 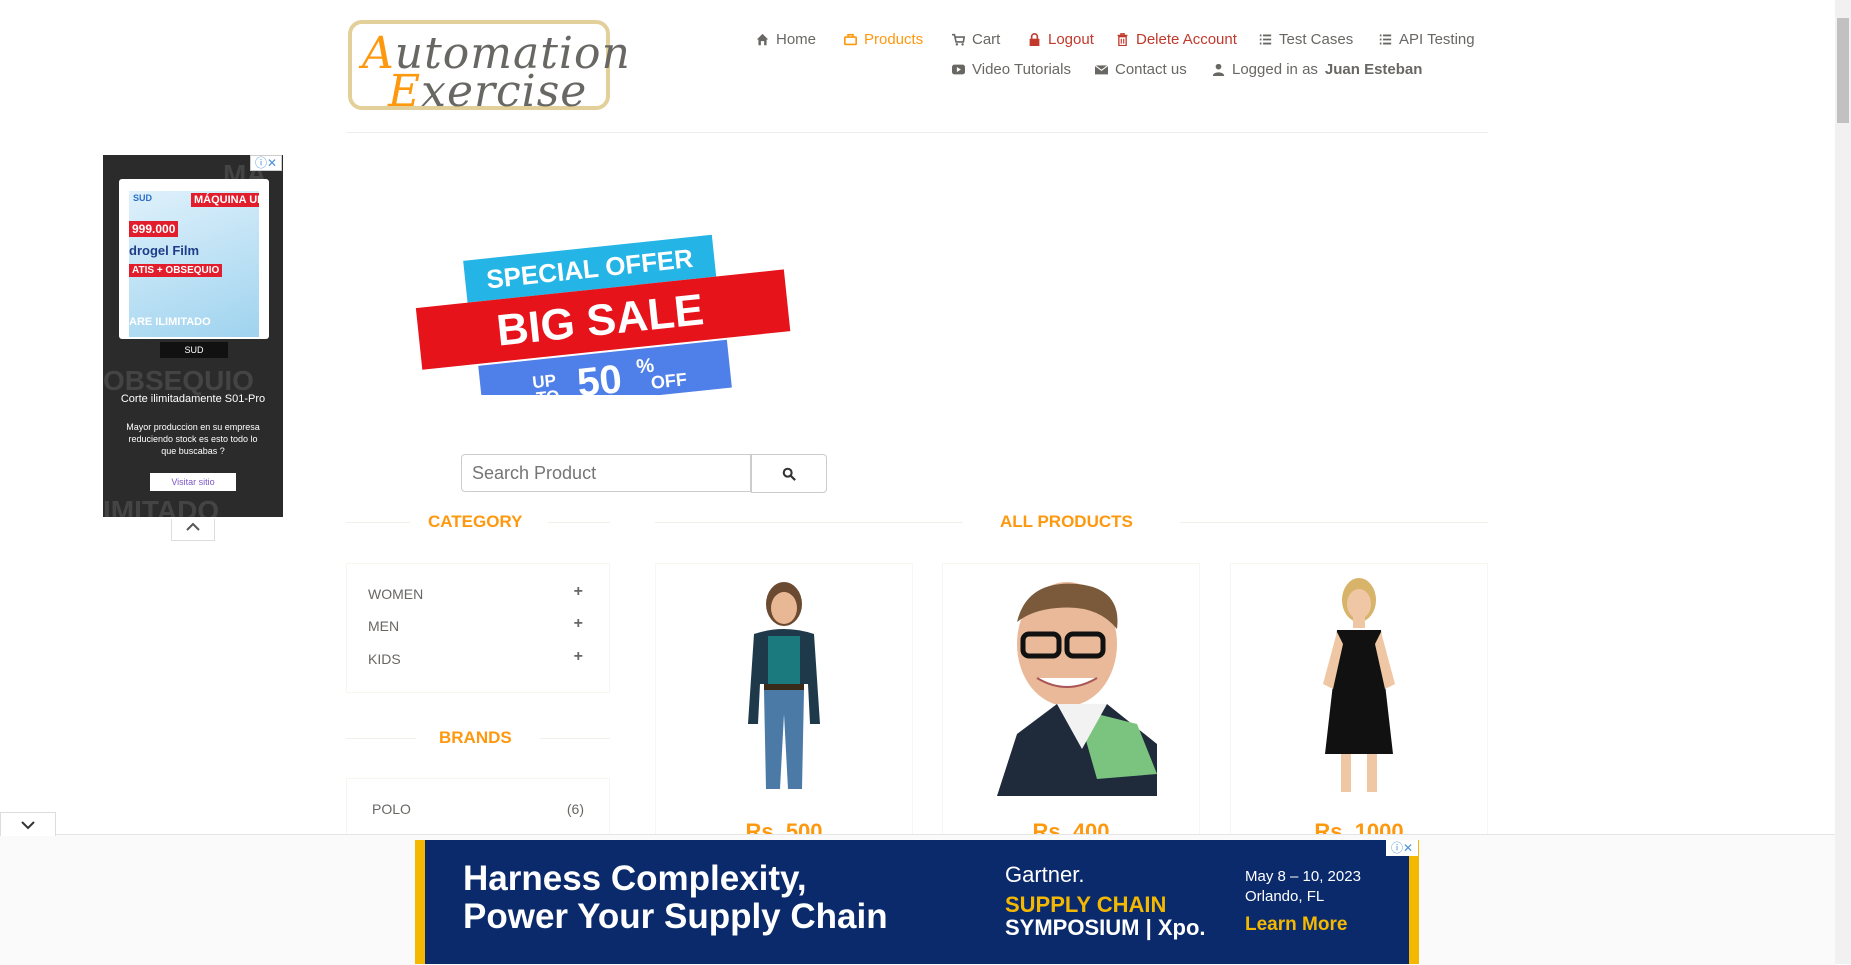 I want to click on ad-visit-button: Visitar sitio, so click(x=193, y=482).